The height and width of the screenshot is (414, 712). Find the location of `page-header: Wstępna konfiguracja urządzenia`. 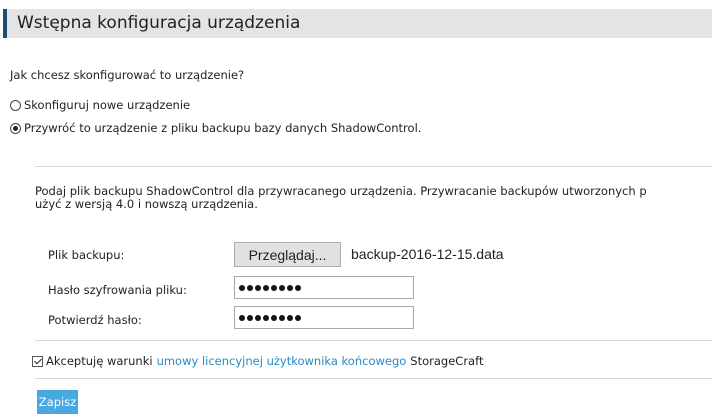

page-header: Wstępna konfiguracja urządzenia is located at coordinates (357, 23).